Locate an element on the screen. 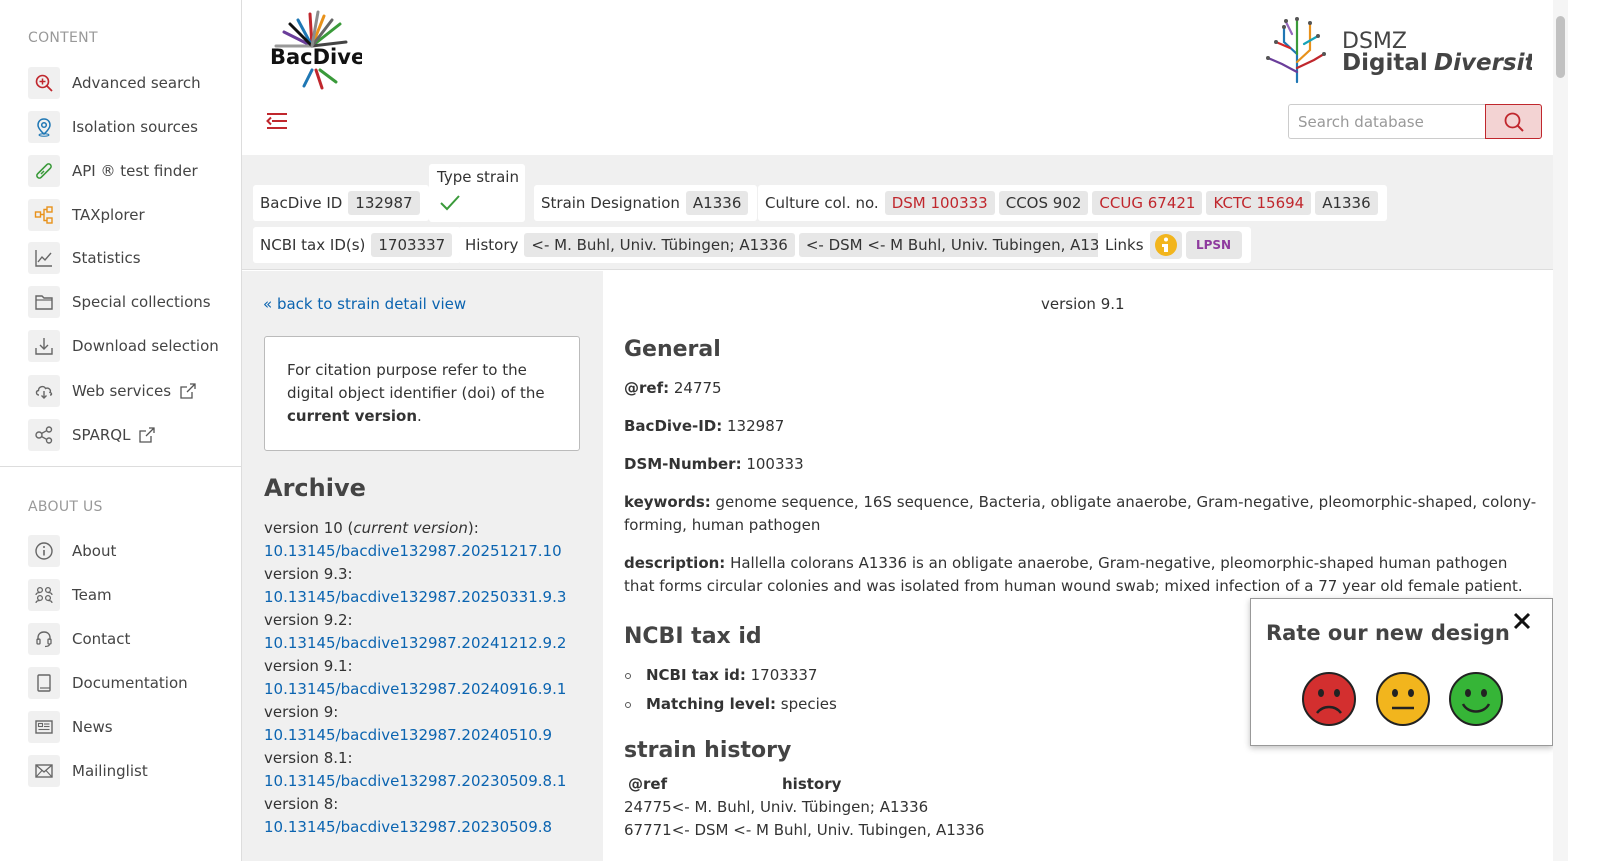 This screenshot has height=861, width=1600. sidebar-item-label: TAXplorer is located at coordinates (108, 215).